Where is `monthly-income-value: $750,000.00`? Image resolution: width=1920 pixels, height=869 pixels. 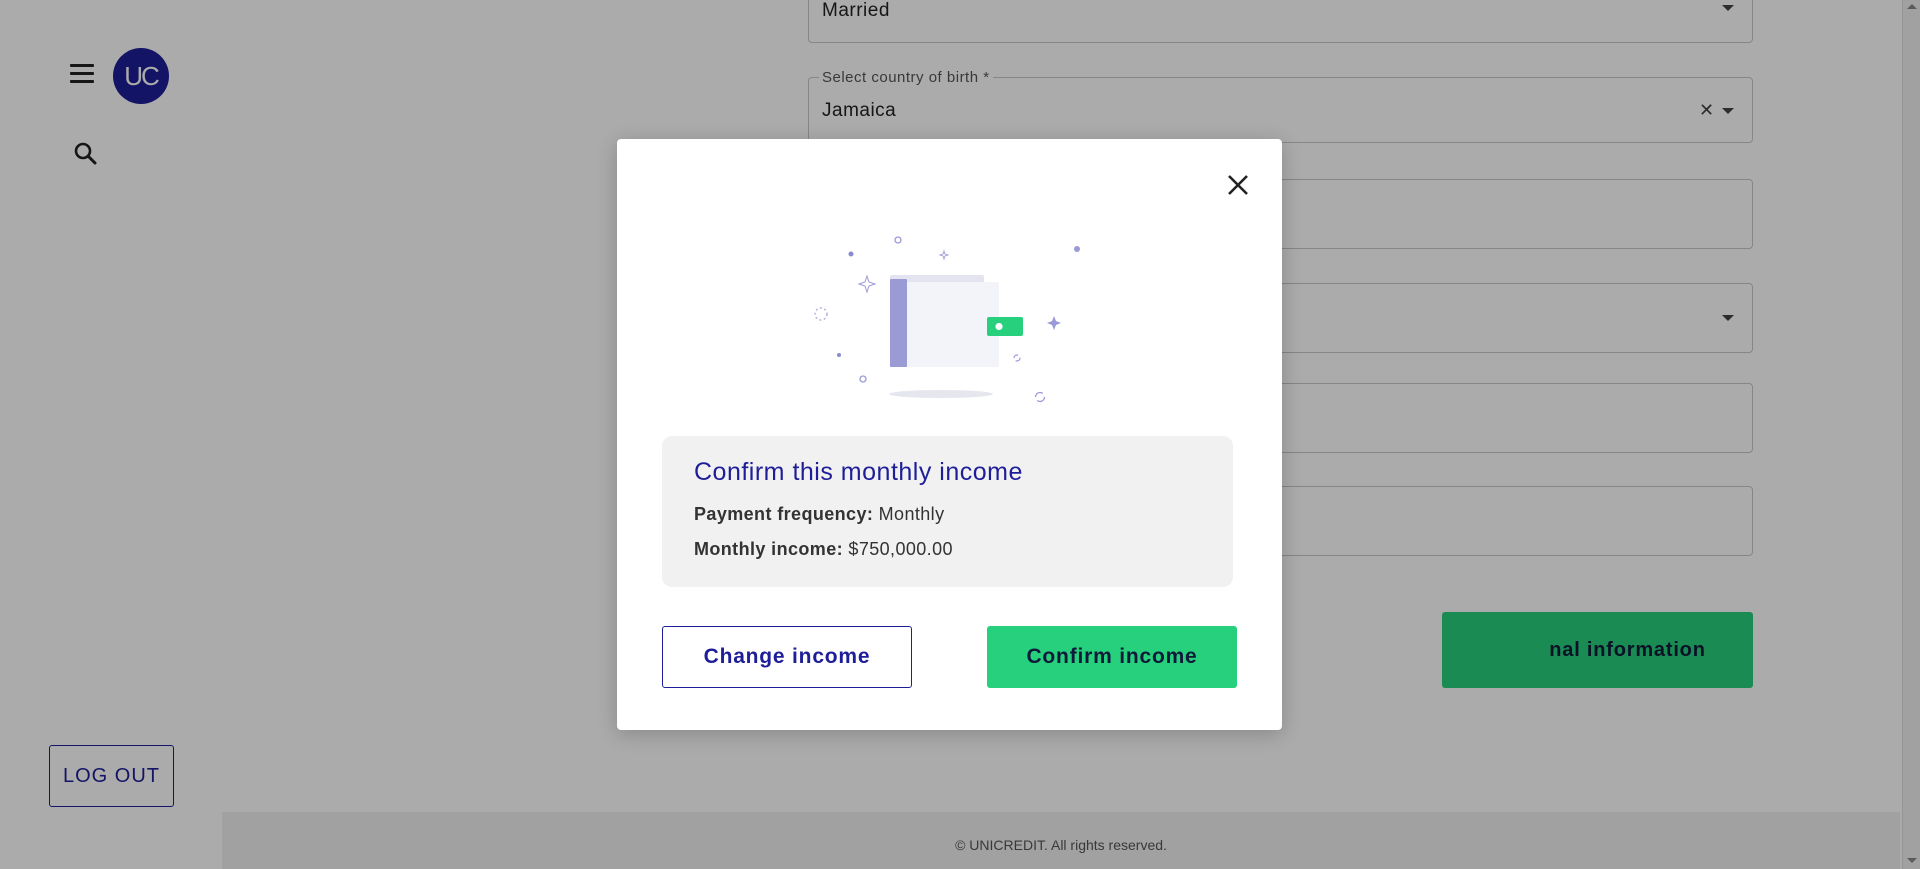
monthly-income-value: $750,000.00 is located at coordinates (900, 549).